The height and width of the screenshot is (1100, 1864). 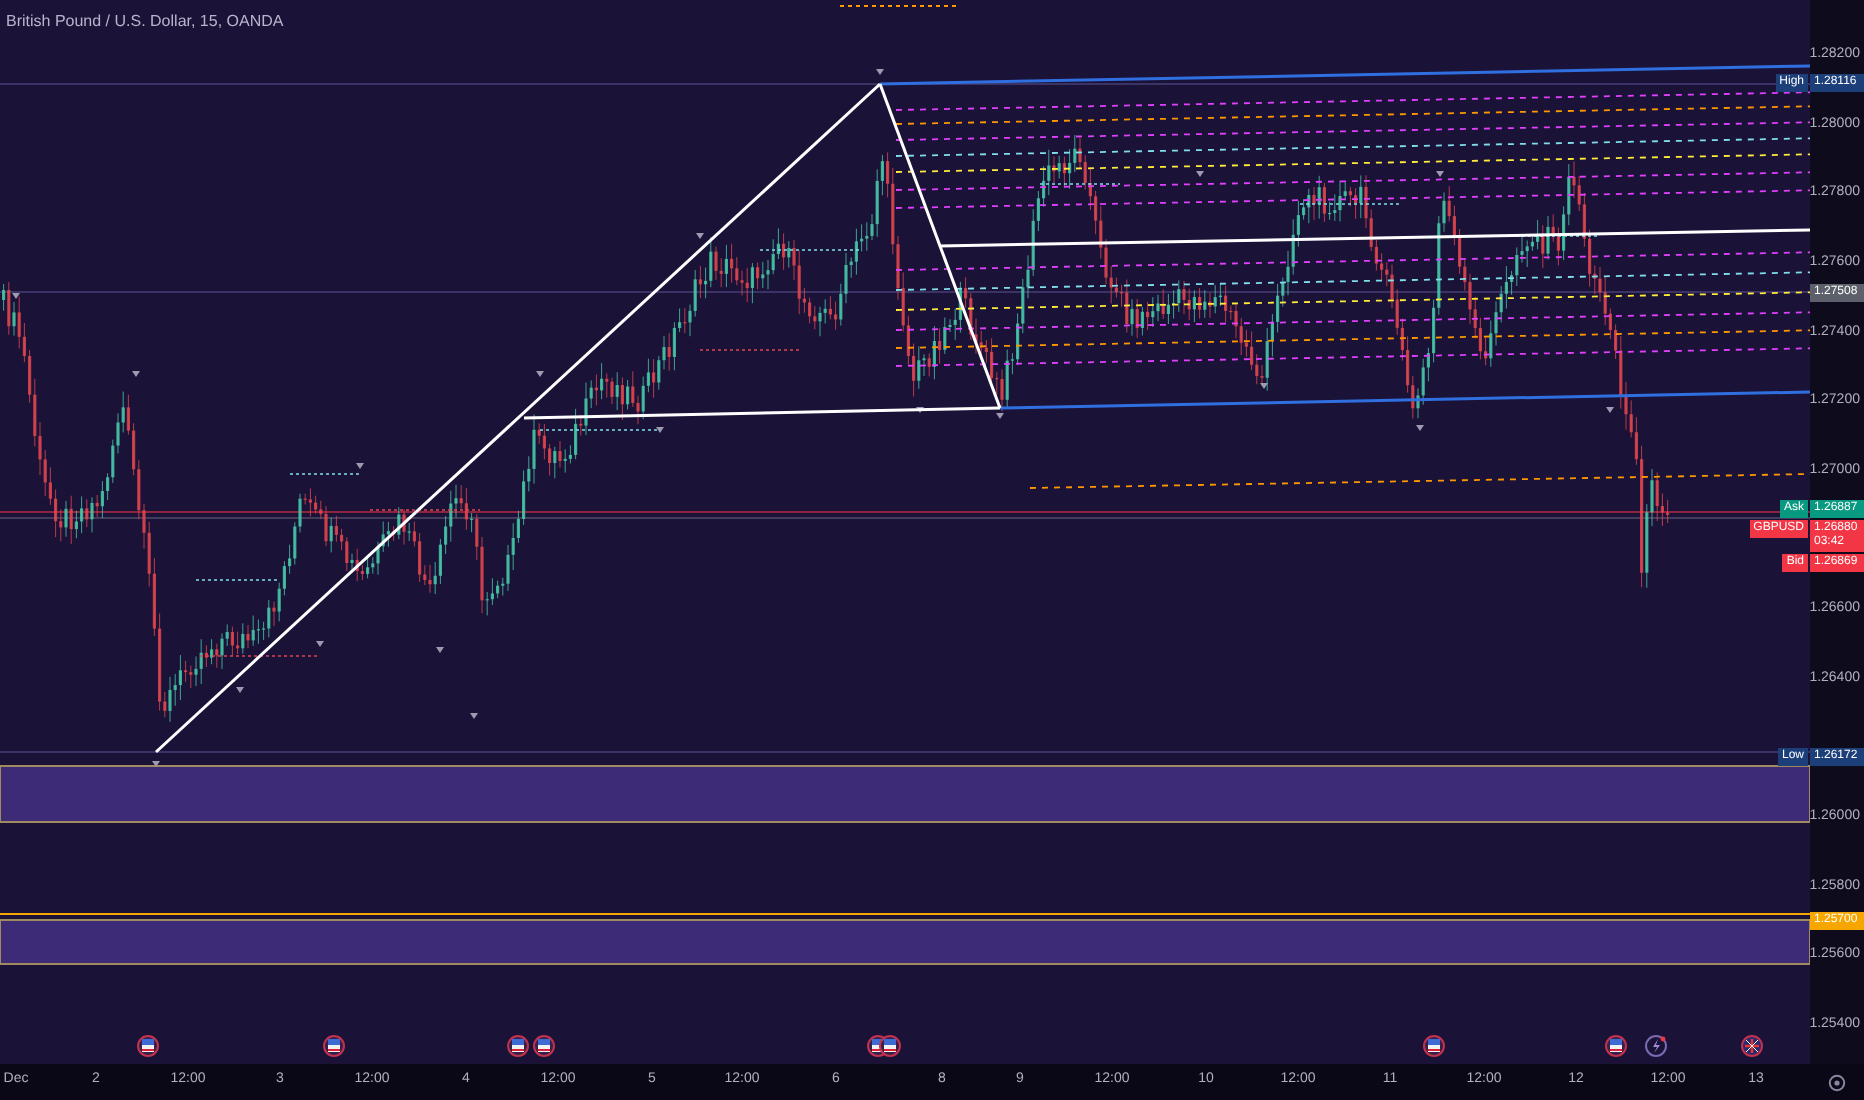 I want to click on chart-title: British Pound / U.S. Dollar, 15, OANDA, so click(x=145, y=21).